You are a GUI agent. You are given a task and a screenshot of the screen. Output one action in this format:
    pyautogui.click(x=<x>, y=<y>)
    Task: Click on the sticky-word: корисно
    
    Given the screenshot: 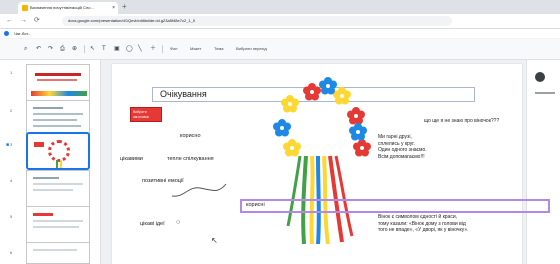 What is the action you would take?
    pyautogui.click(x=190, y=136)
    